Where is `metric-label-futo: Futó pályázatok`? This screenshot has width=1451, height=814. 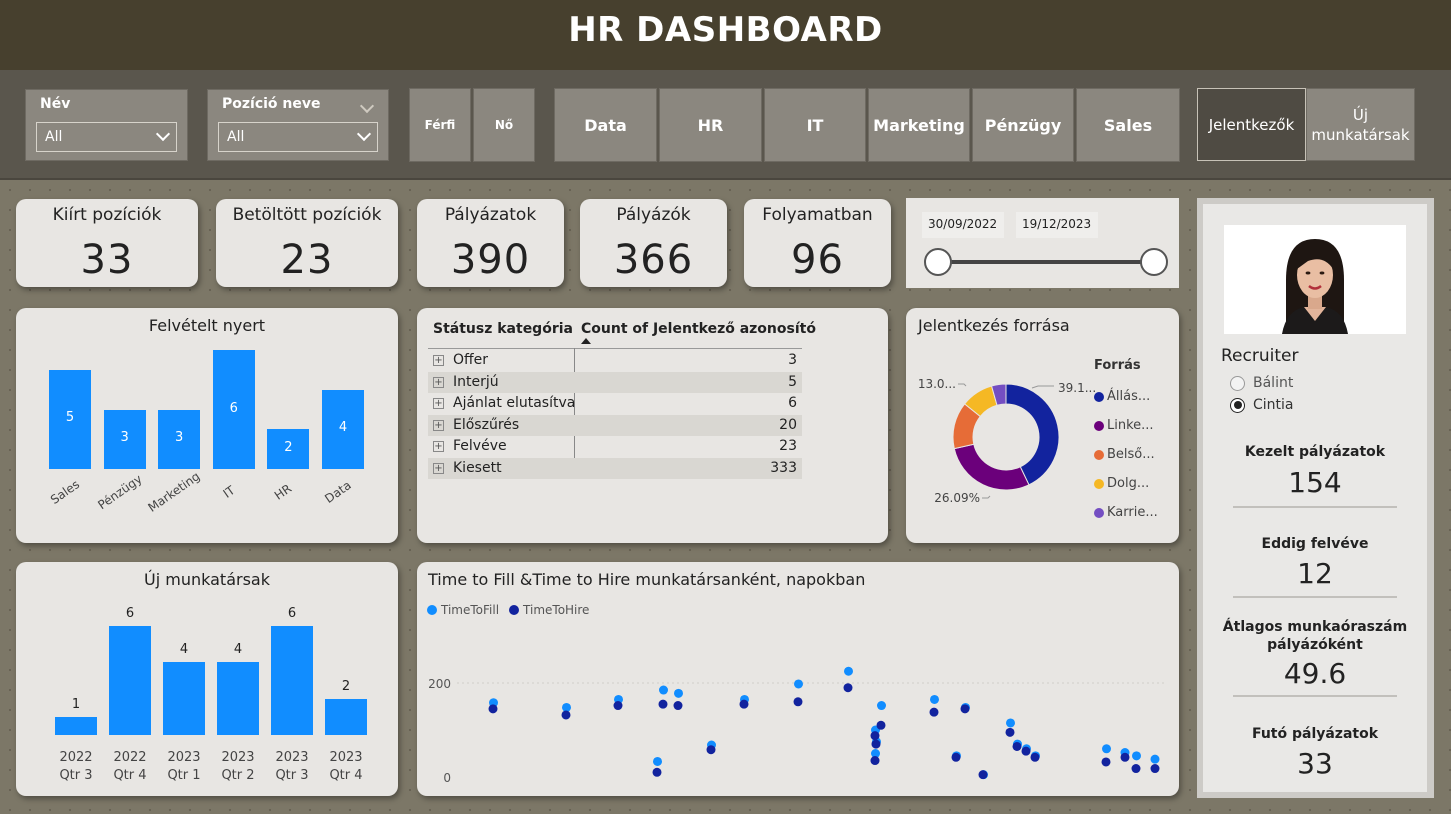
metric-label-futo: Futó pályázatok is located at coordinates (1315, 734).